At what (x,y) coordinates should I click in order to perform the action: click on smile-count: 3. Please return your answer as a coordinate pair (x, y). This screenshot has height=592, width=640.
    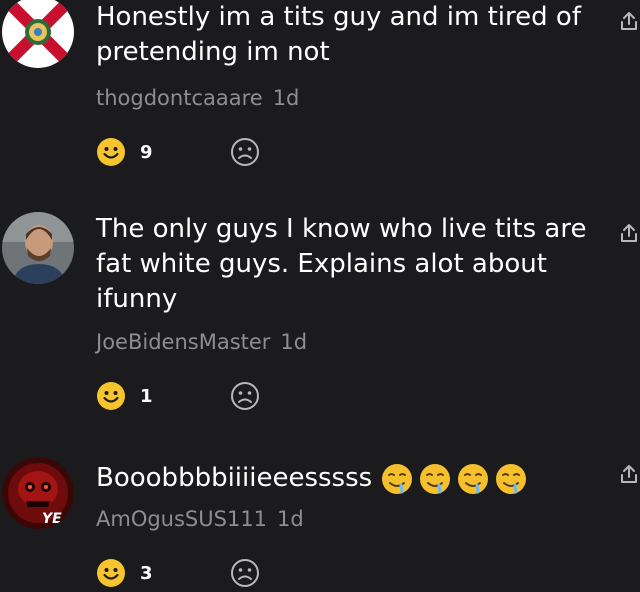
    Looking at the image, I should click on (146, 573).